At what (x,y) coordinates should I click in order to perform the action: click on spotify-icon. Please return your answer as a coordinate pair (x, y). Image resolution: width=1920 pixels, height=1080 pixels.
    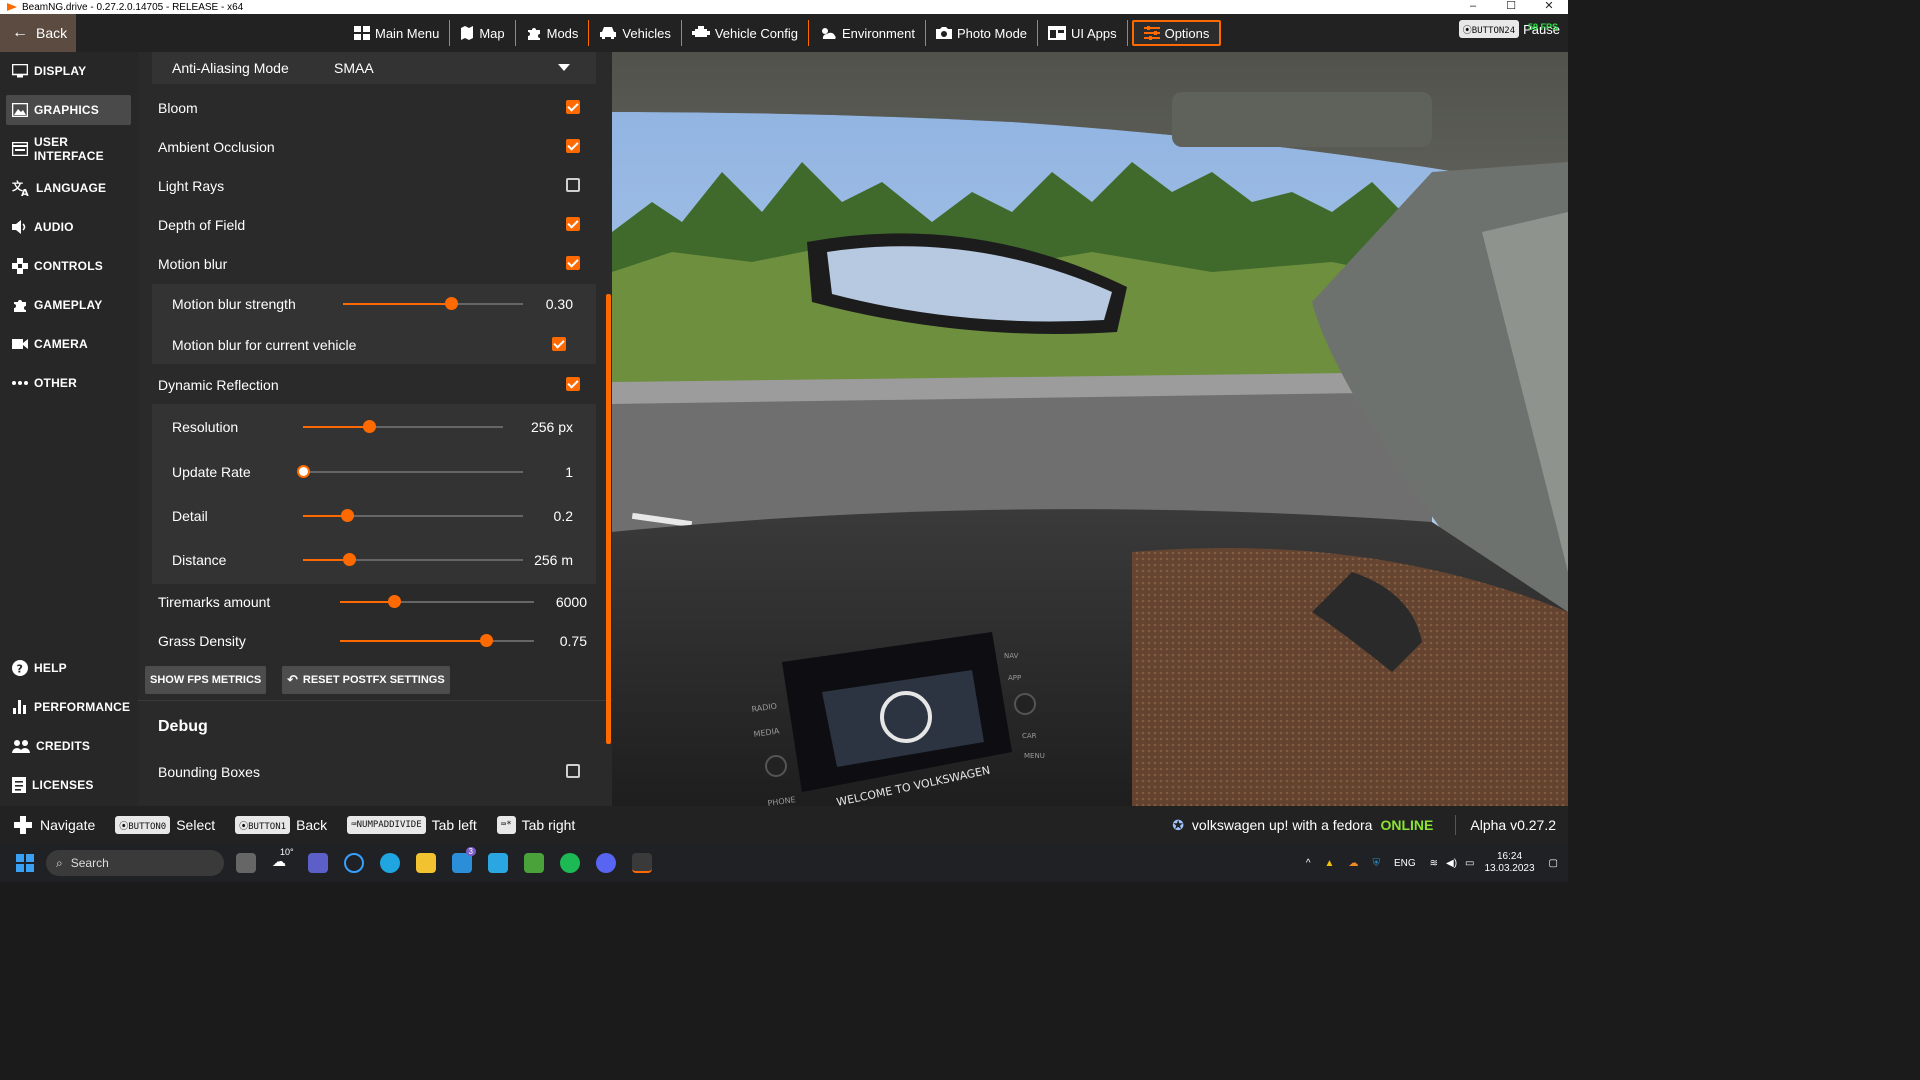
    Looking at the image, I should click on (570, 863).